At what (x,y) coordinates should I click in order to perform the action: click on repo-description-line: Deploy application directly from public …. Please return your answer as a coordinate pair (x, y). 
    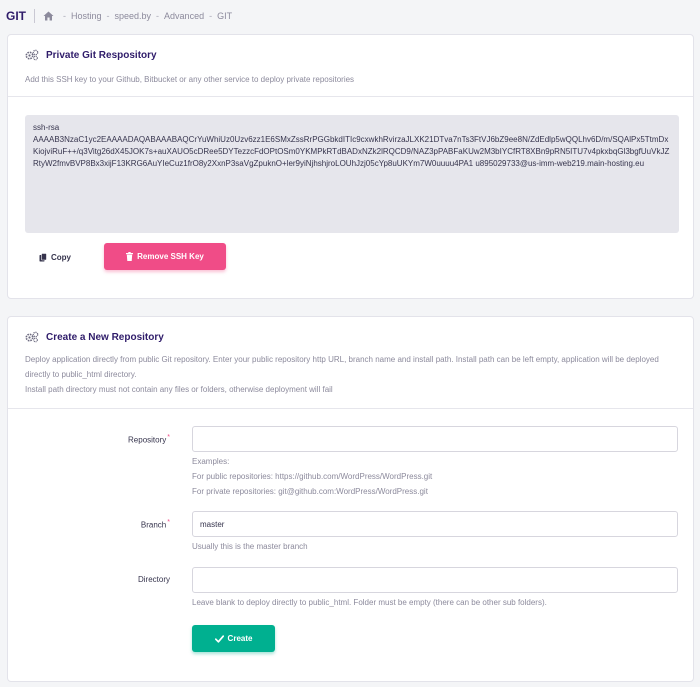
    Looking at the image, I should click on (342, 367).